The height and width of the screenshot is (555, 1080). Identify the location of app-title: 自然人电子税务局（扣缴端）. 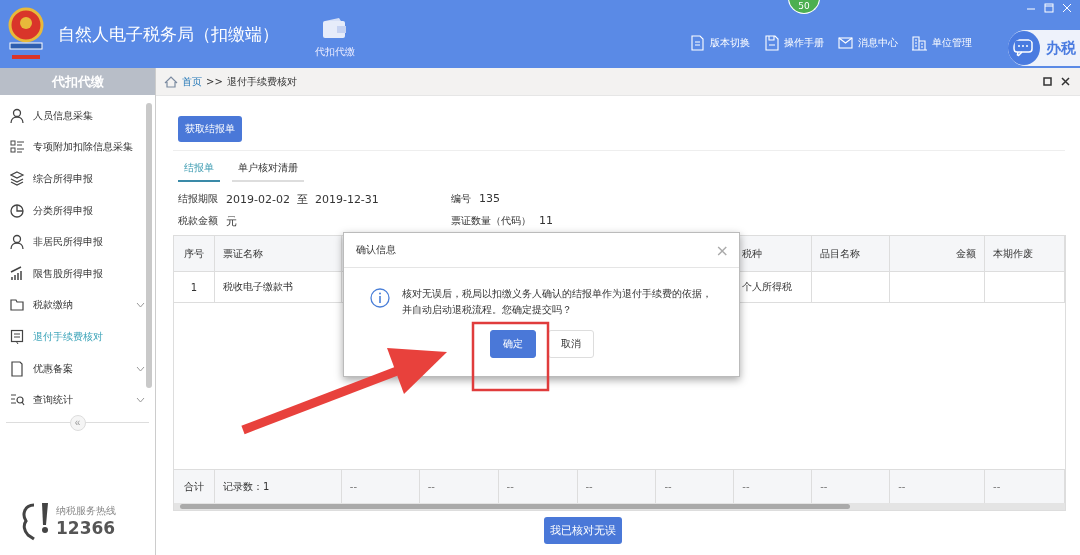
(168, 34).